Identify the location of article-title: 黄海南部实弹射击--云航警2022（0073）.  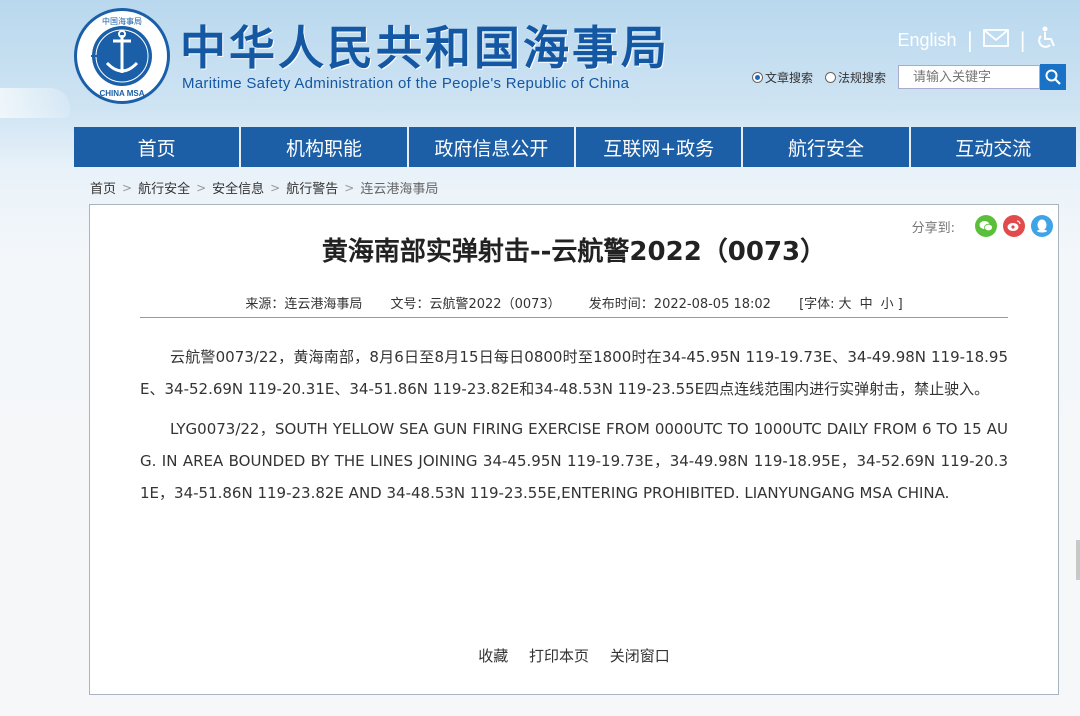
(574, 252).